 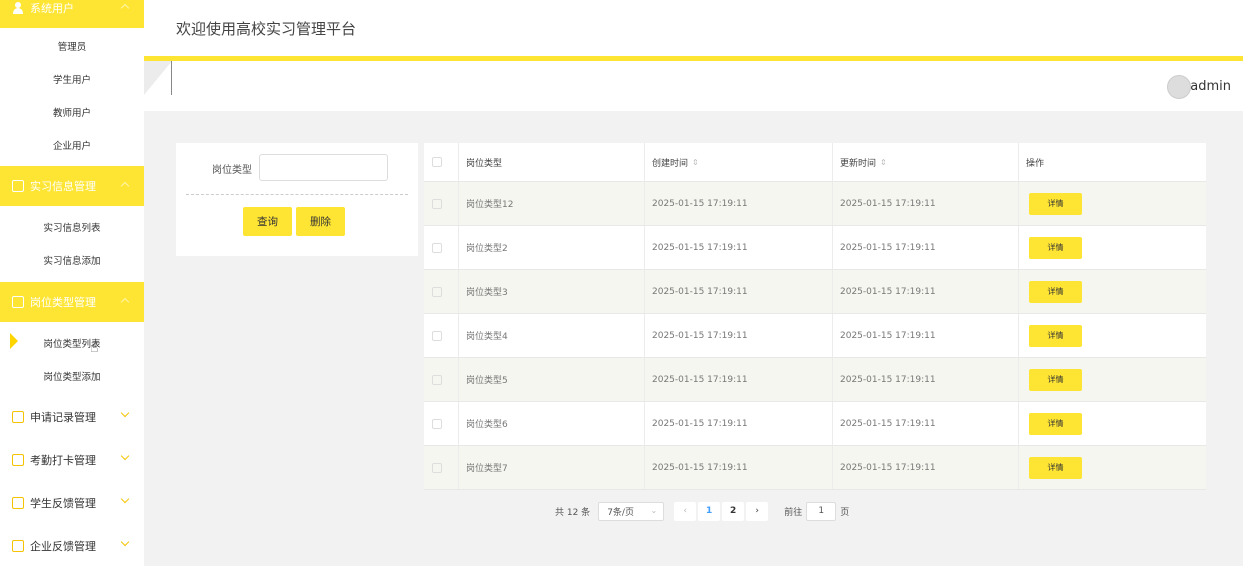 What do you see at coordinates (63, 546) in the screenshot?
I see `menu-group-label: 企业反馈管理` at bounding box center [63, 546].